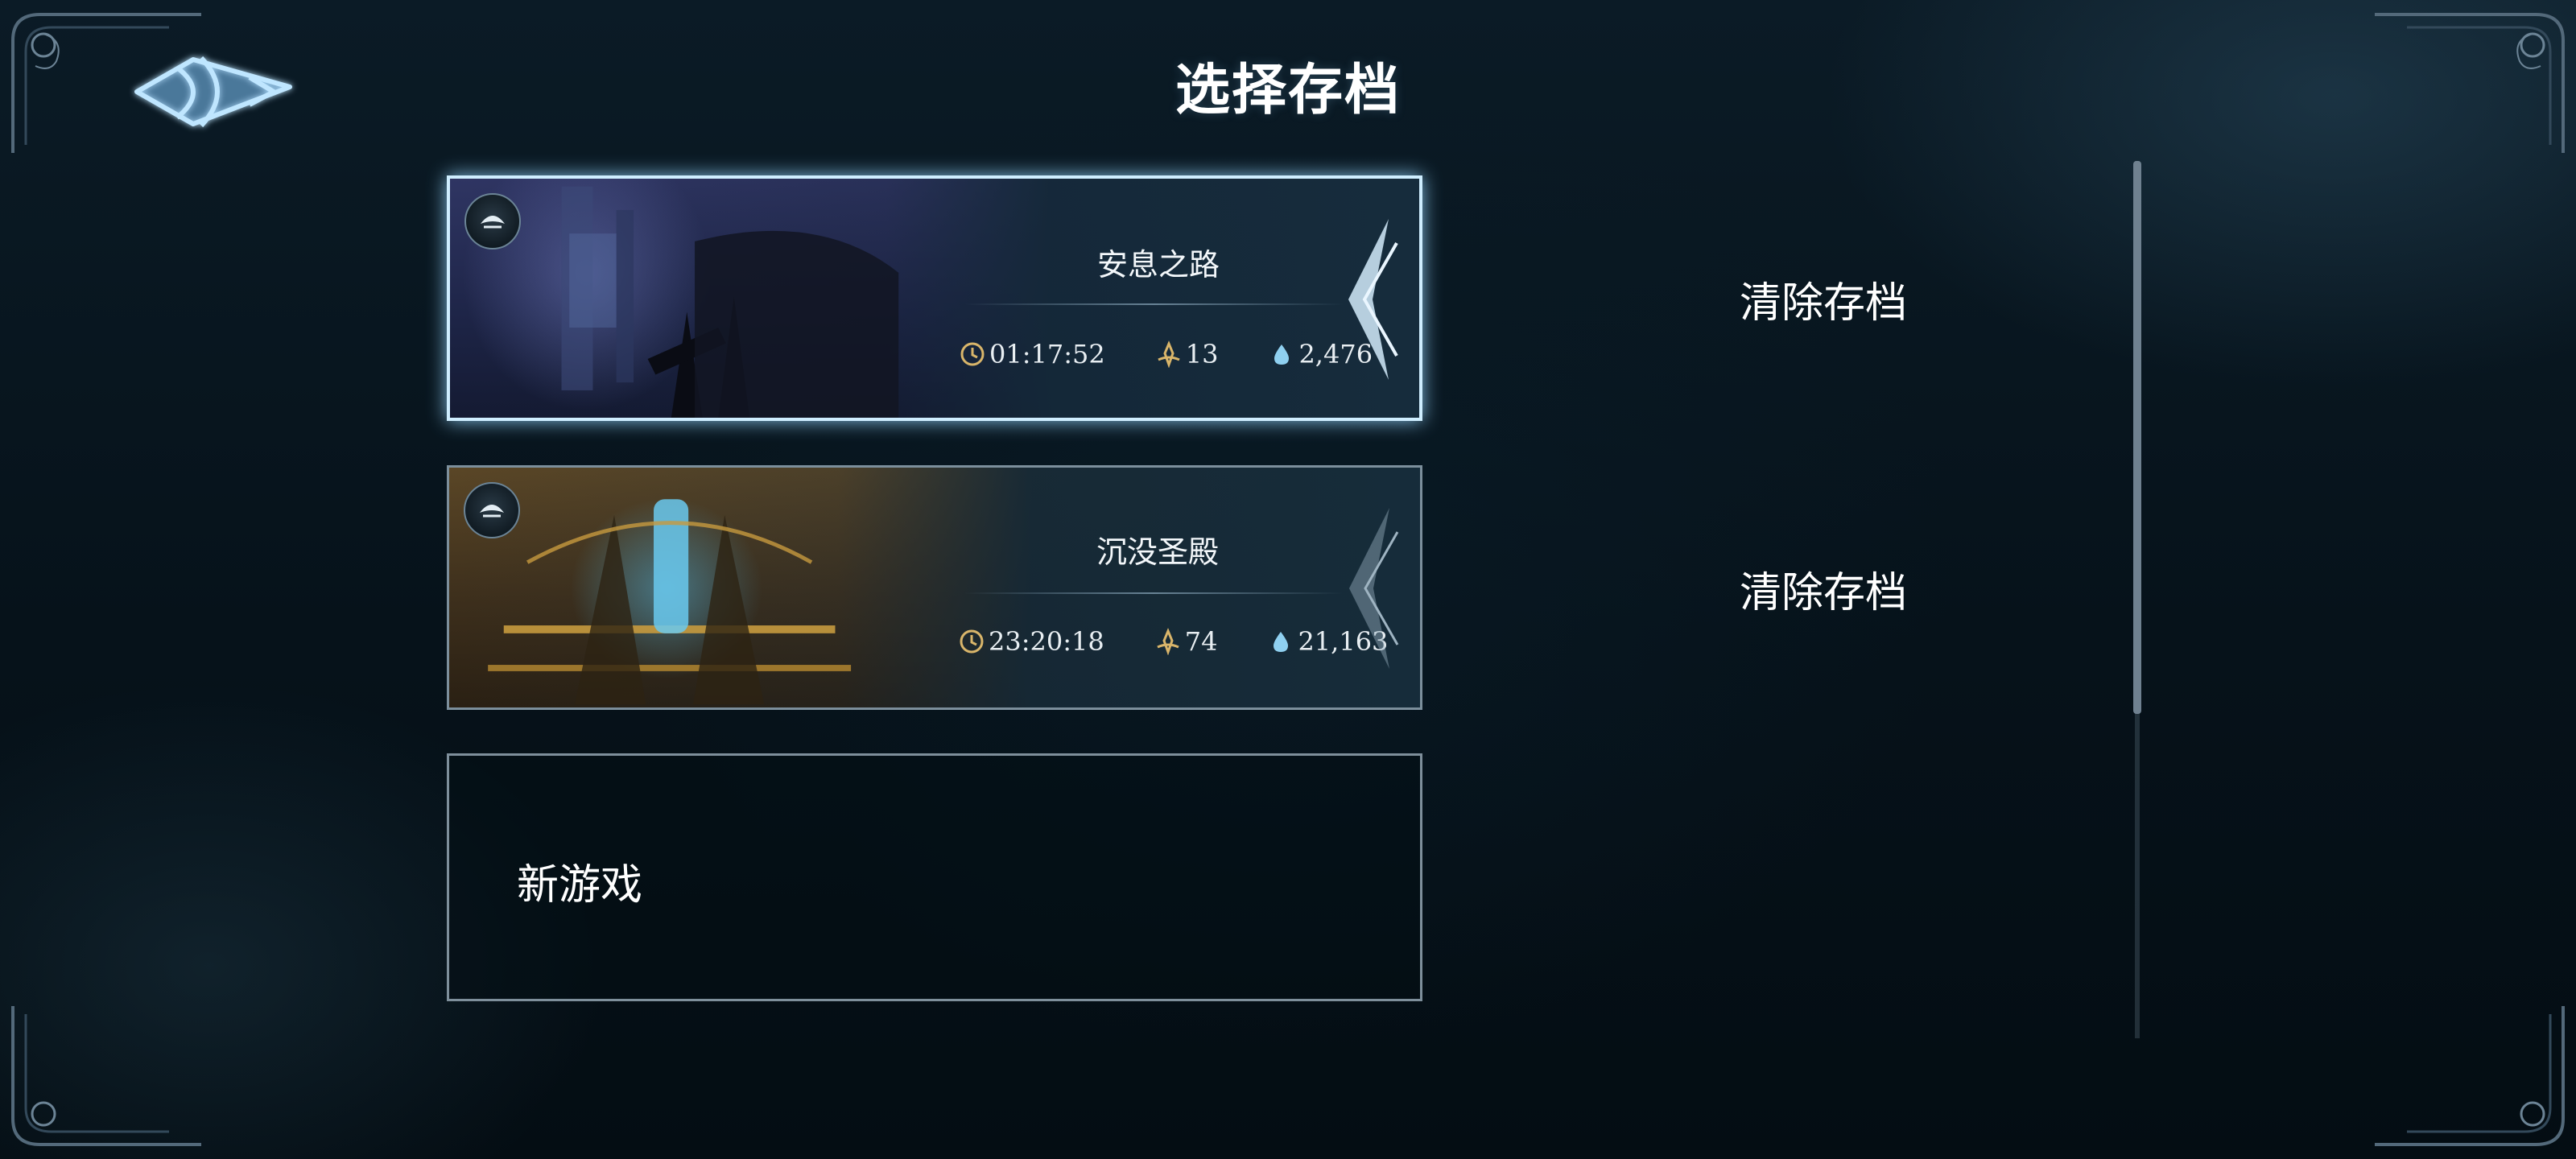 The image size is (2576, 1159). I want to click on clear-save-button-1: 清除存档, so click(1823, 301).